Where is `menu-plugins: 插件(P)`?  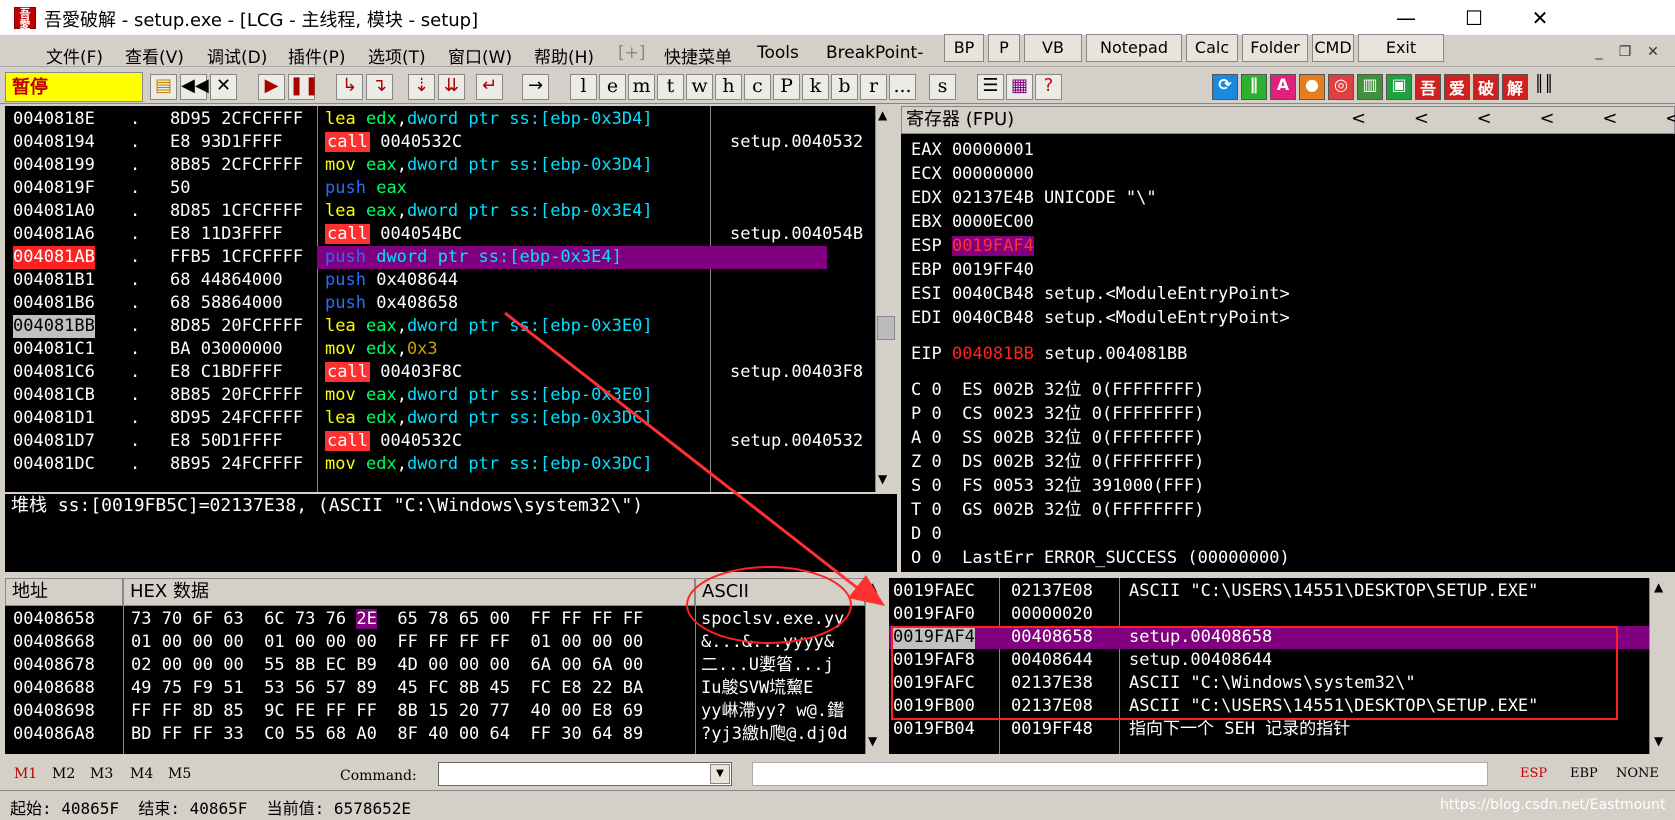 menu-plugins: 插件(P) is located at coordinates (317, 55).